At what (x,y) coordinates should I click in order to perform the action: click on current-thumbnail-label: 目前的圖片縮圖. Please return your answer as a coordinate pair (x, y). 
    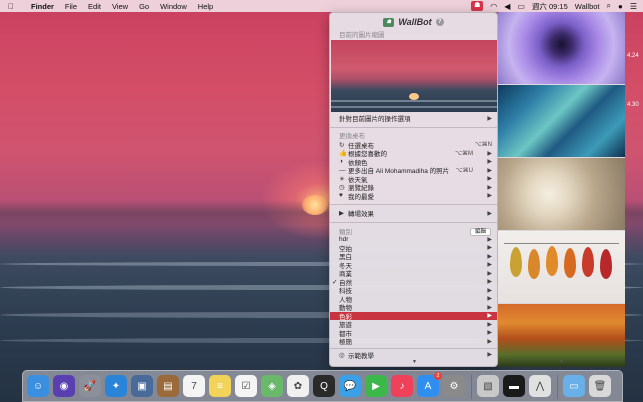
    Looking at the image, I should click on (362, 35).